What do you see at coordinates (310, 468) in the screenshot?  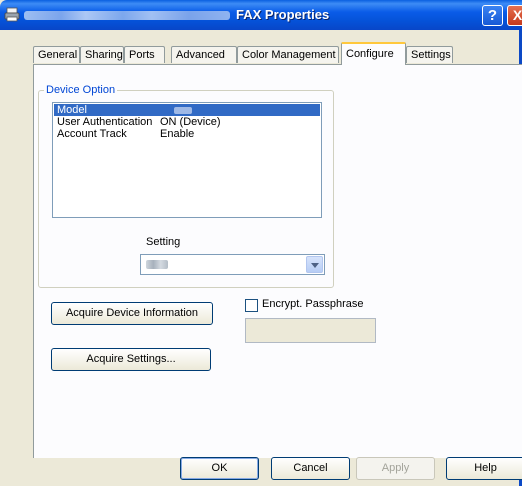 I see `cancel-button: Cancel` at bounding box center [310, 468].